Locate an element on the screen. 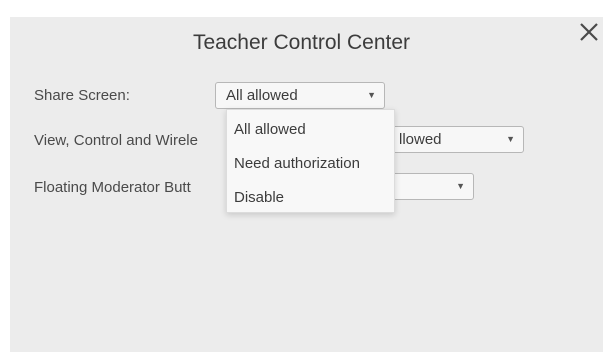  share-screen-label: Share Screen: is located at coordinates (82, 95).